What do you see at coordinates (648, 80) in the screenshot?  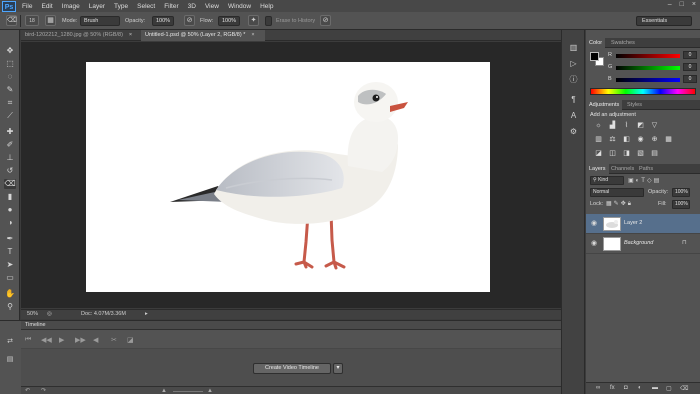 I see `blue-slider` at bounding box center [648, 80].